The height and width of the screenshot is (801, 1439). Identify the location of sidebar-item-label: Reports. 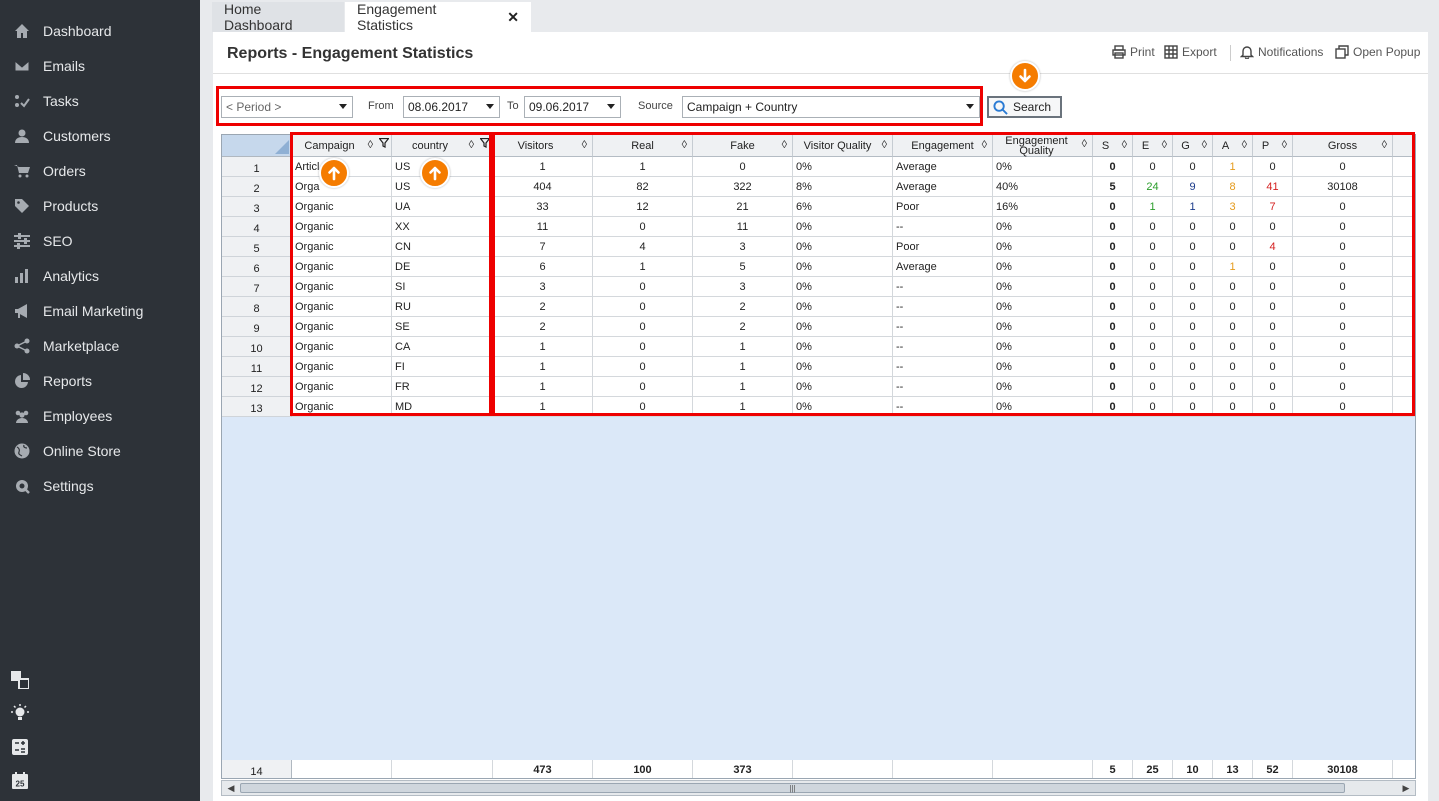
(68, 380).